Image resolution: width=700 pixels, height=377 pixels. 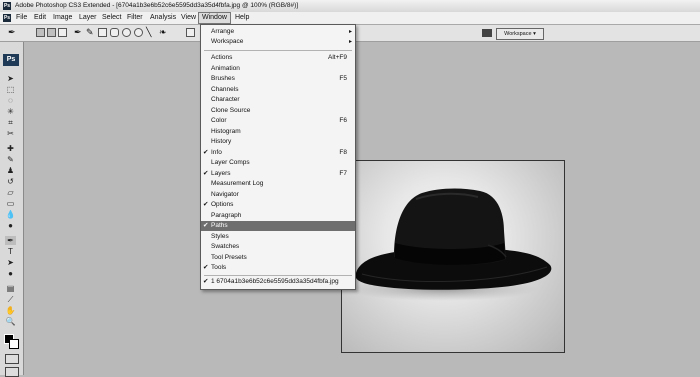 I want to click on clone-stamp-icon: ♟, so click(x=10, y=170).